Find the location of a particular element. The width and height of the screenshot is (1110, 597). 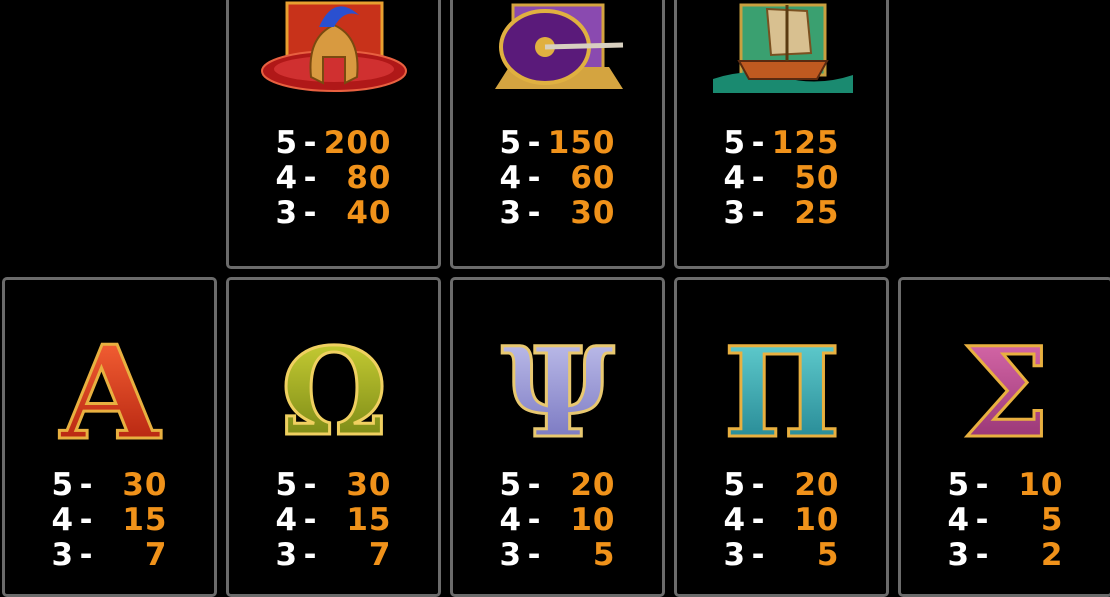

helmet-symbol is located at coordinates (333, 48).